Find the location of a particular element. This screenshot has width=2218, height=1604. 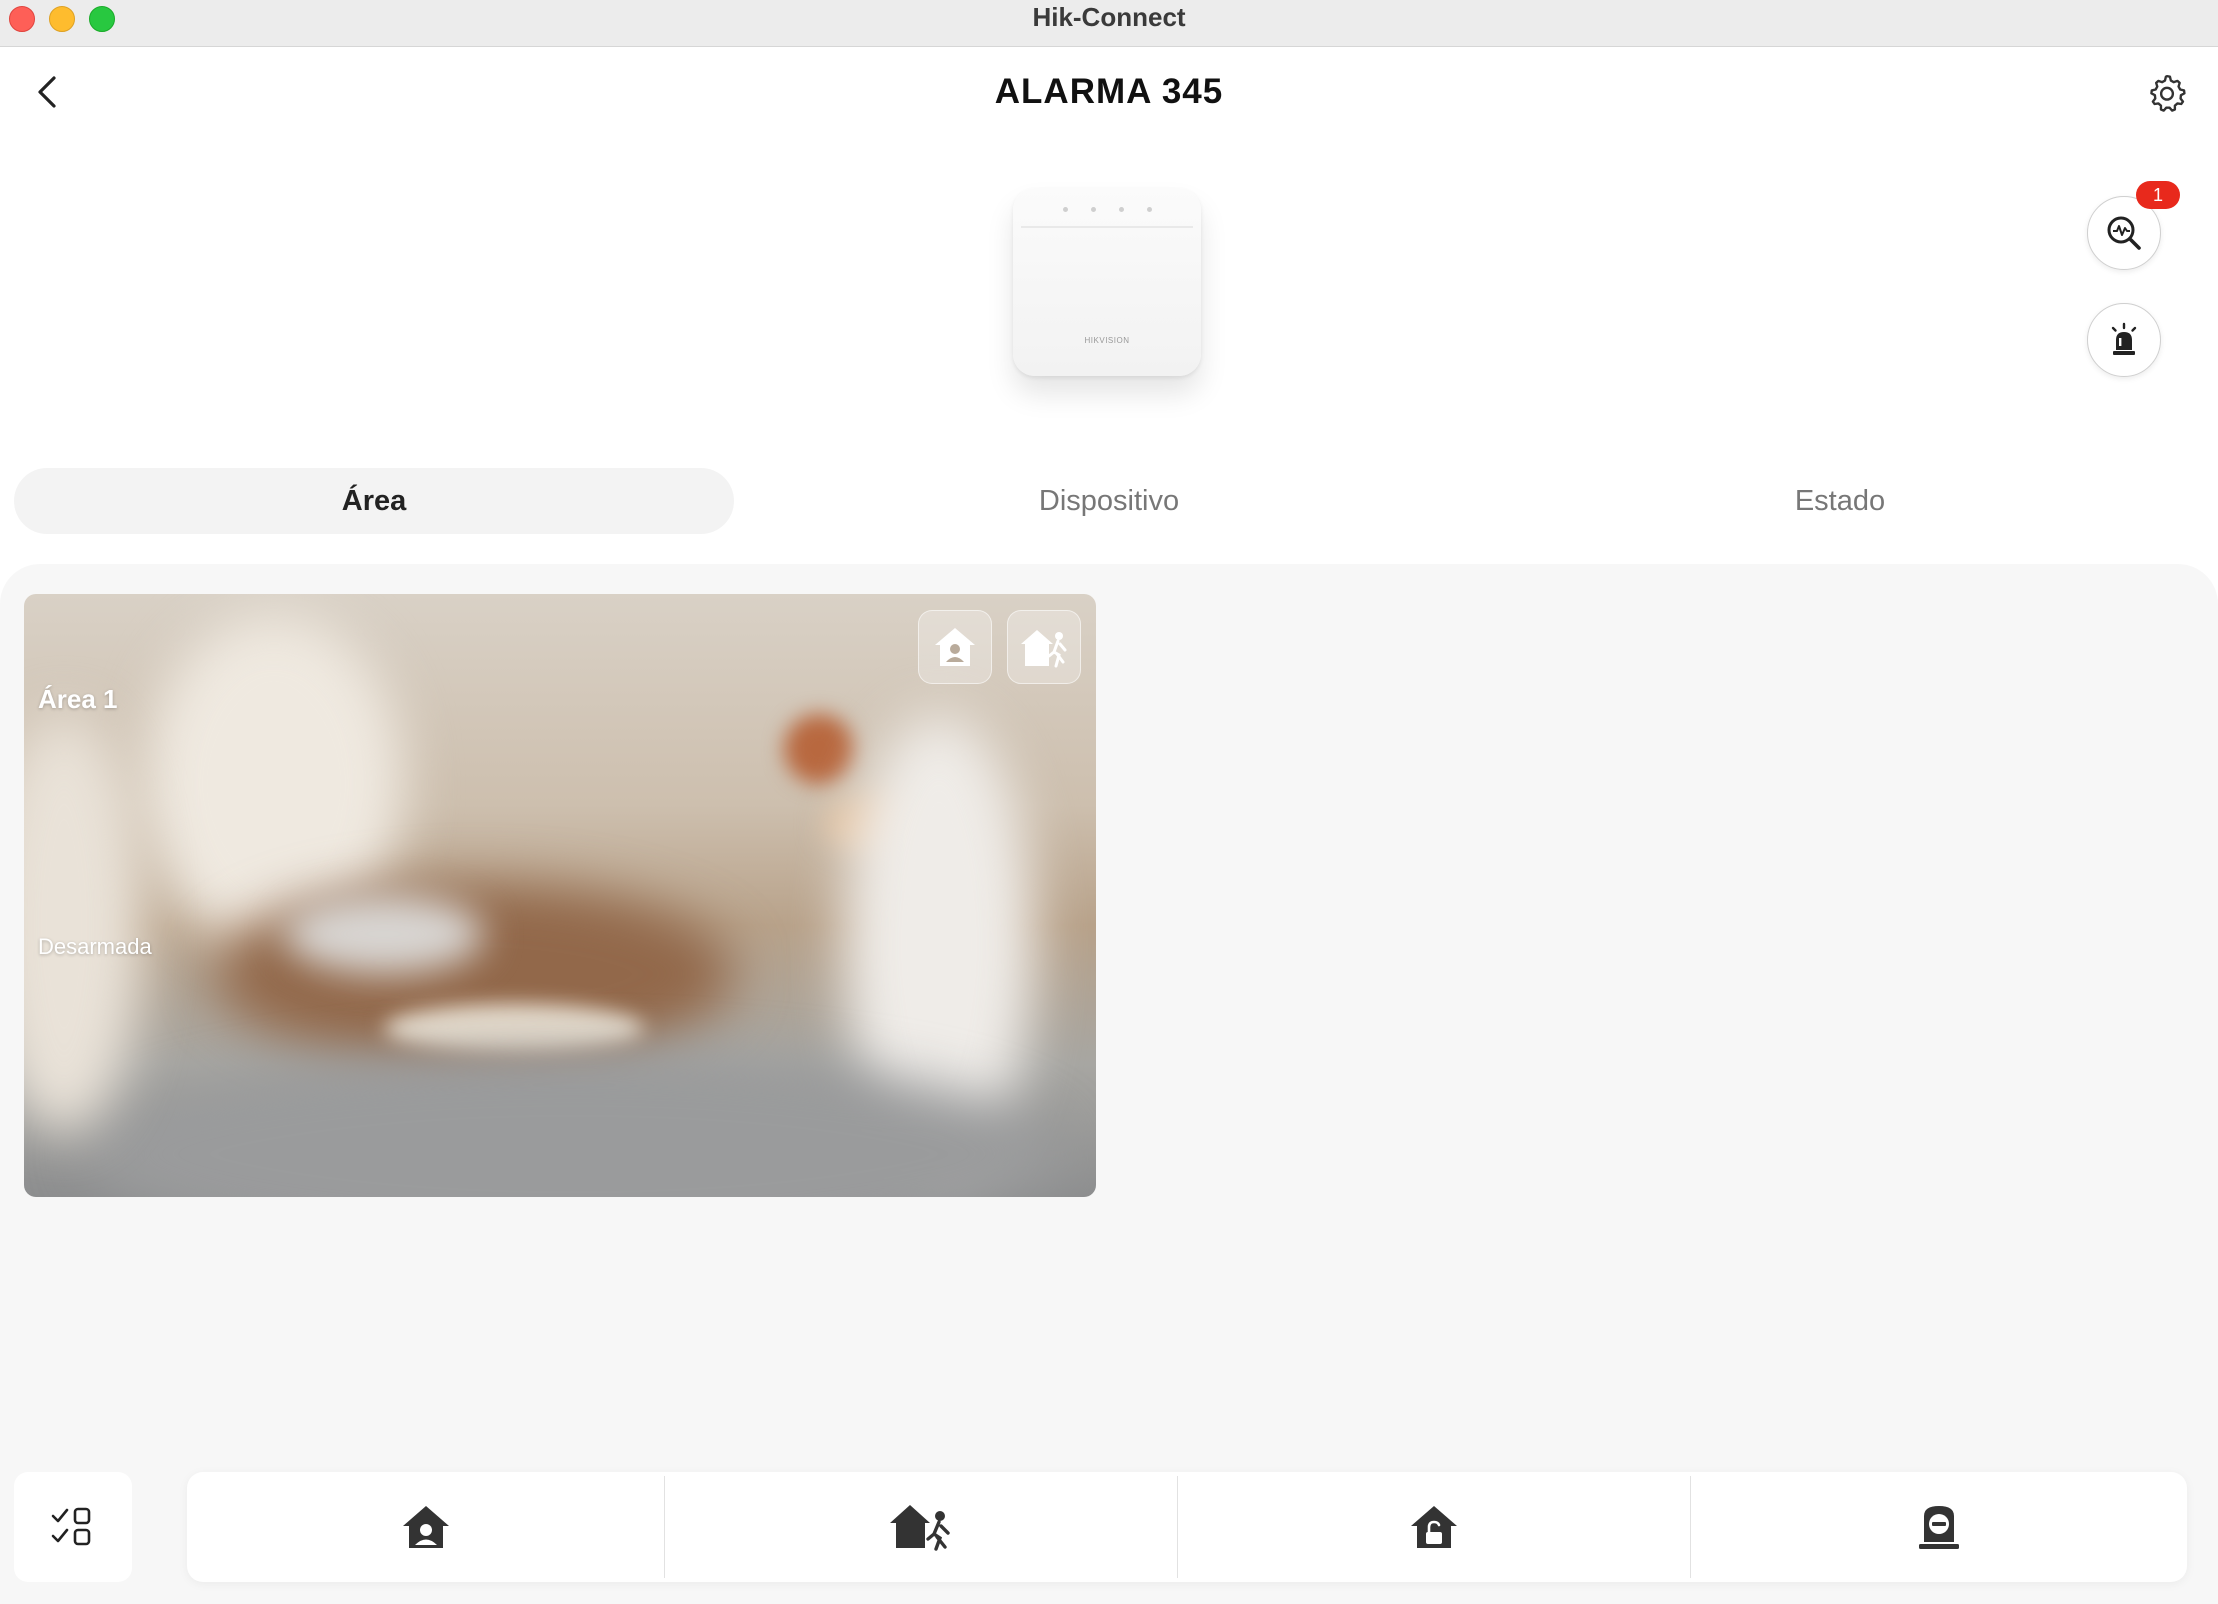

away-arm-all-button is located at coordinates (921, 1527).